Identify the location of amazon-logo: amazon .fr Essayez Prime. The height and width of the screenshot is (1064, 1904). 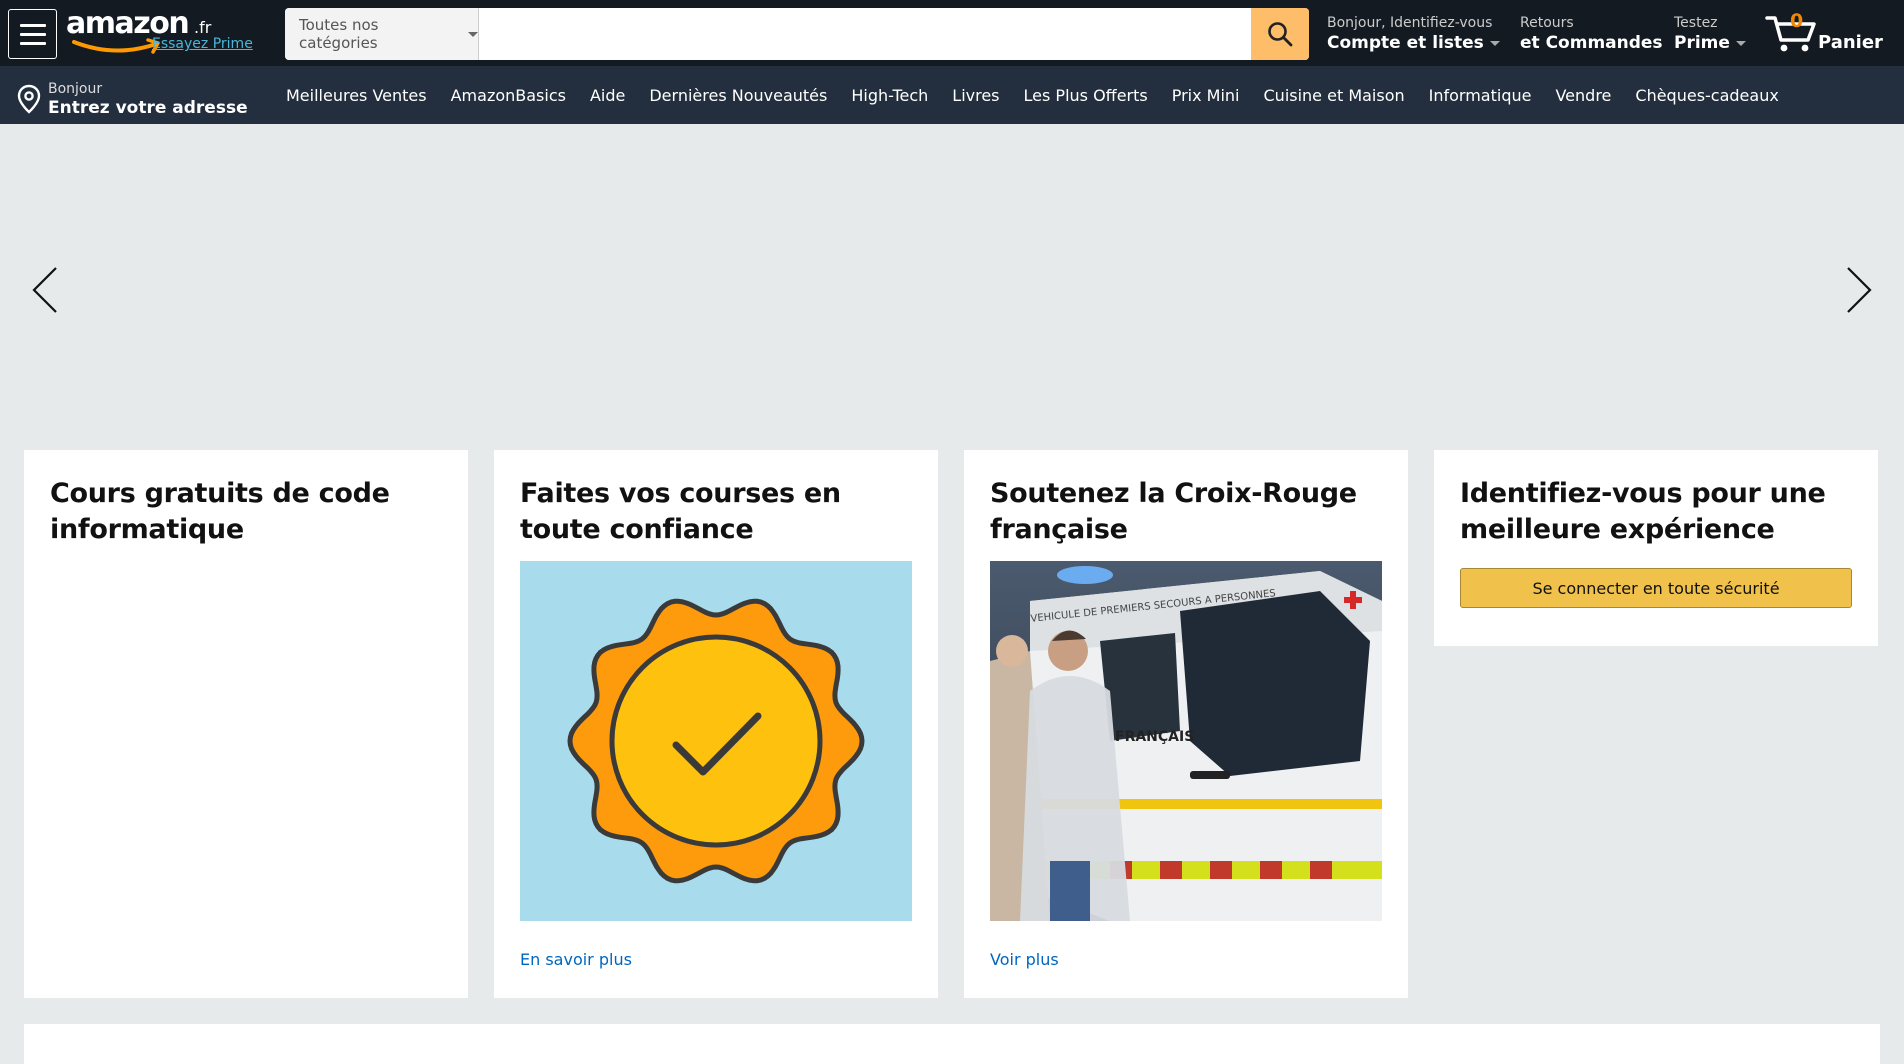
(161, 32).